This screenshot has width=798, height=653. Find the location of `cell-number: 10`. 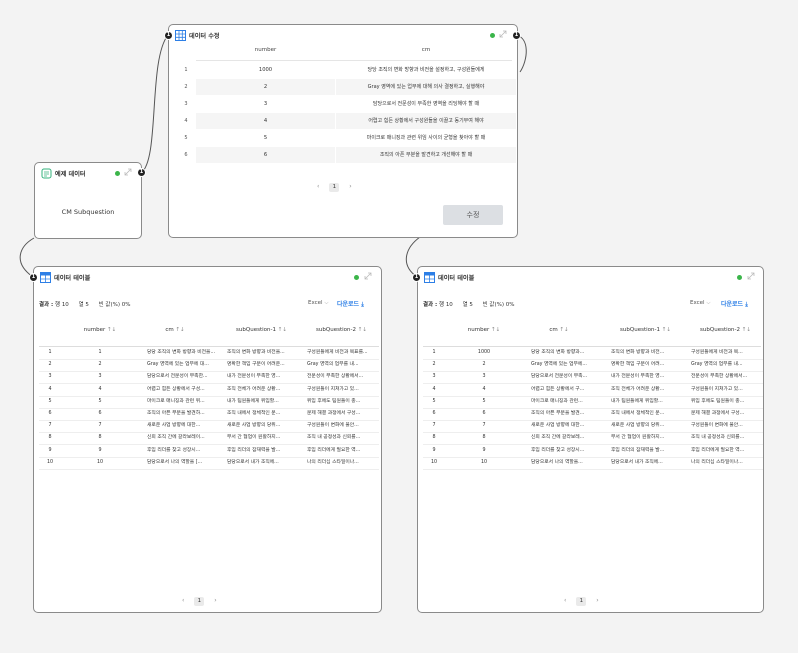

cell-number: 10 is located at coordinates (100, 463).